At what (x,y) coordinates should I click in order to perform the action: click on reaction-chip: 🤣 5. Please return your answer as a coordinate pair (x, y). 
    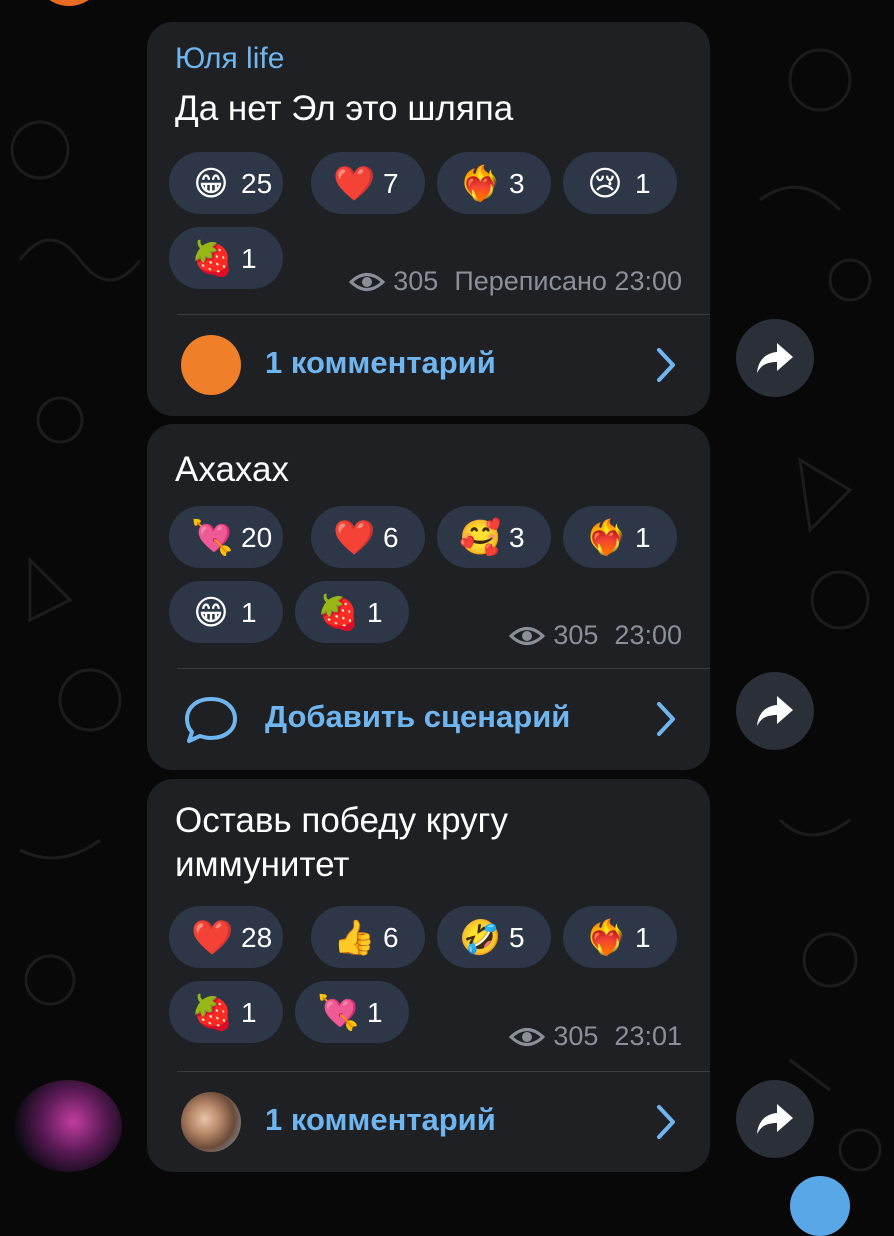
    Looking at the image, I should click on (494, 937).